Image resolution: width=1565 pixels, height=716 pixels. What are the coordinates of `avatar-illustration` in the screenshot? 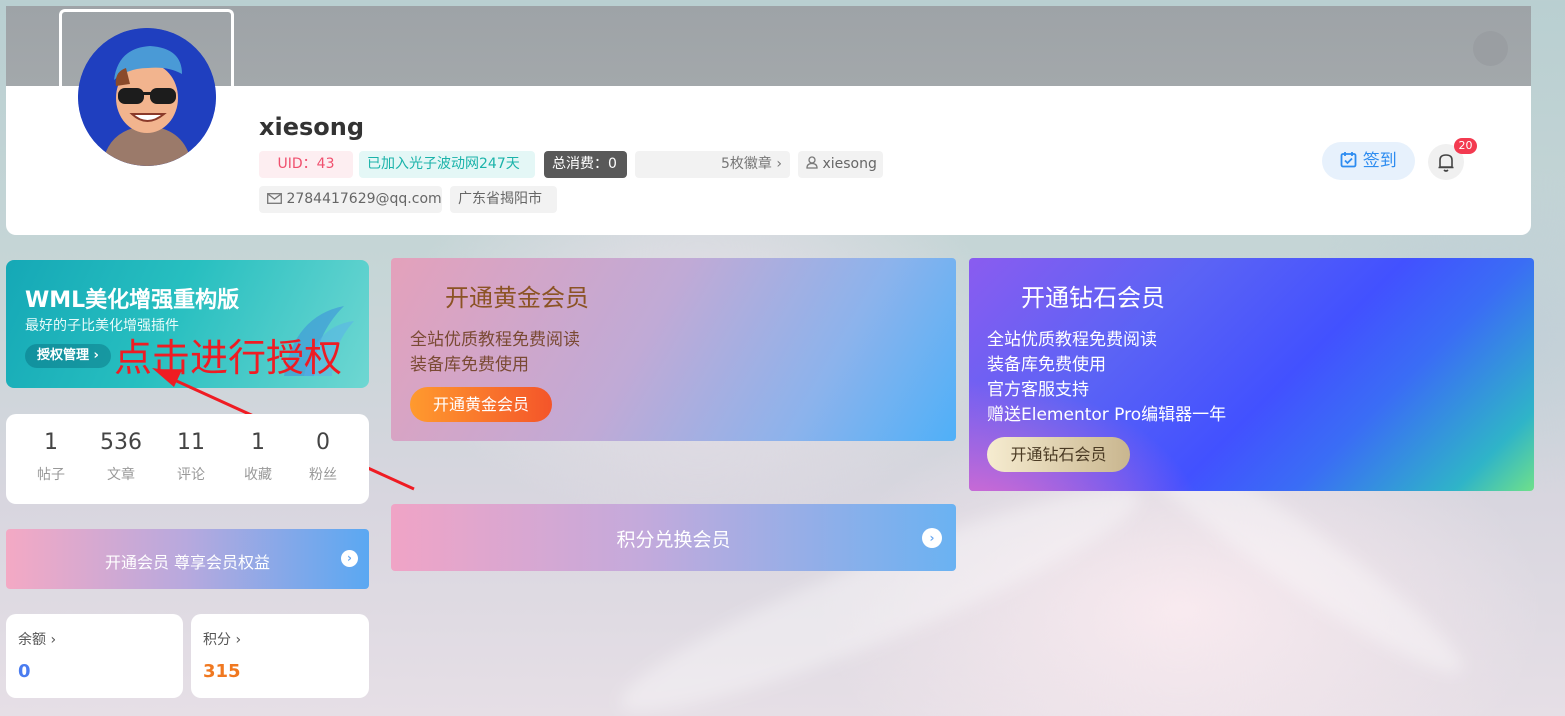 It's located at (147, 97).